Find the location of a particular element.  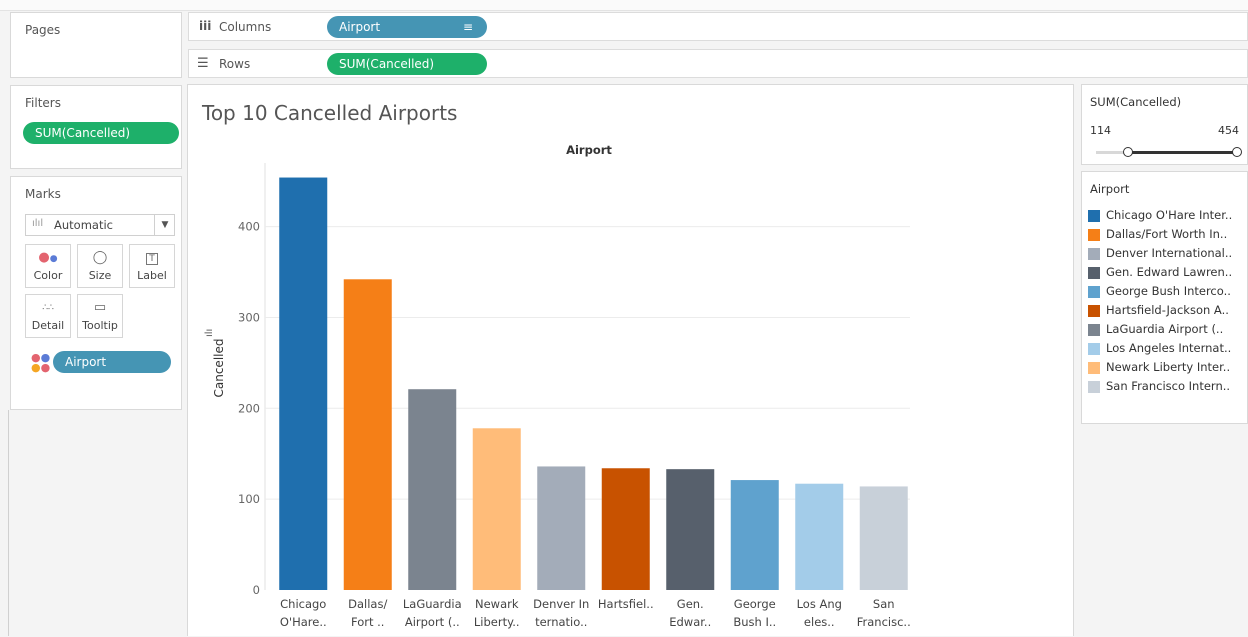

y-tick-label: 300 is located at coordinates (249, 317).